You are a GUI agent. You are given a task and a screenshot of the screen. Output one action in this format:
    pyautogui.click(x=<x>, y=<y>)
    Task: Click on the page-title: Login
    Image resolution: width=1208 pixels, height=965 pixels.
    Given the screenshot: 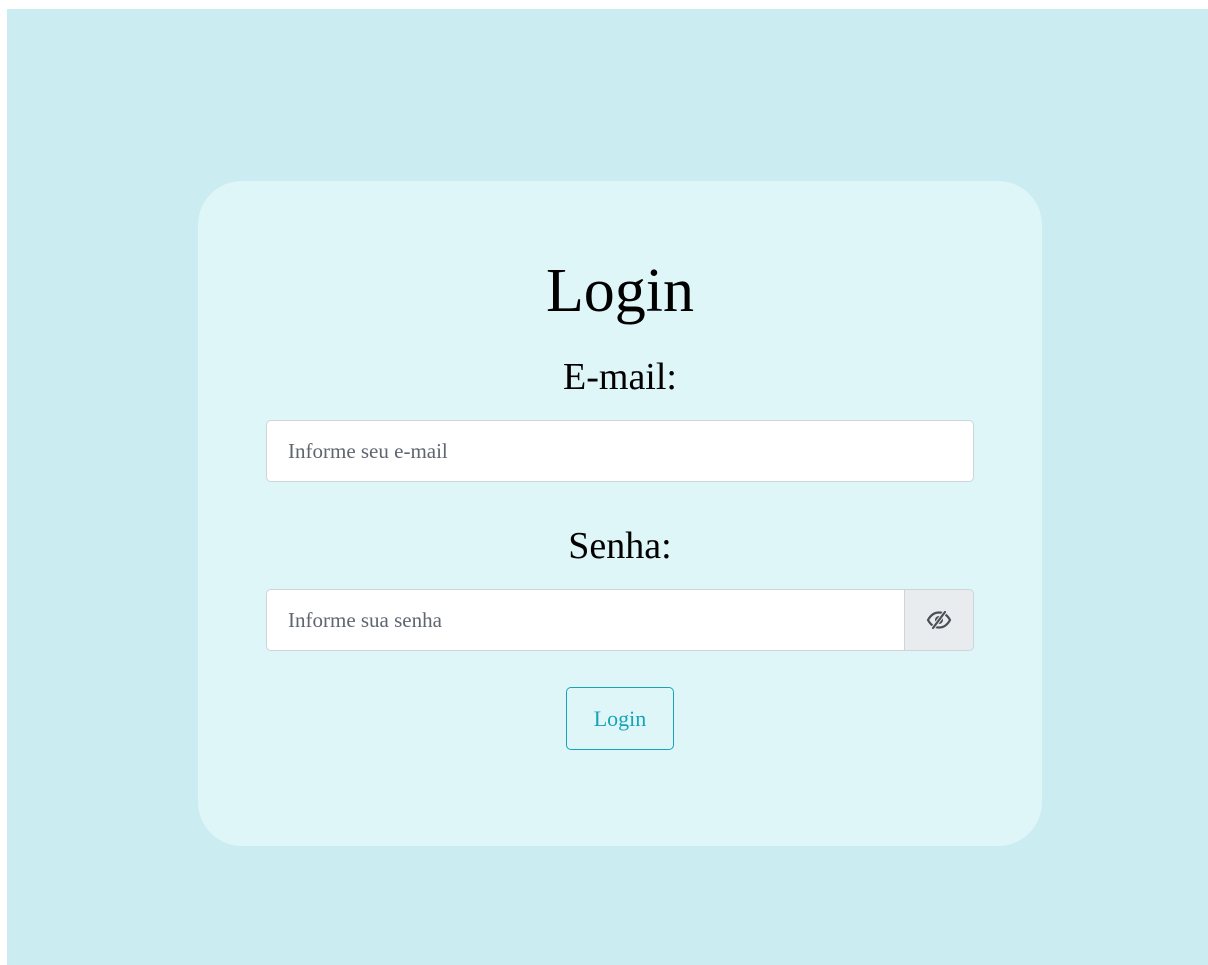 What is the action you would take?
    pyautogui.click(x=620, y=291)
    